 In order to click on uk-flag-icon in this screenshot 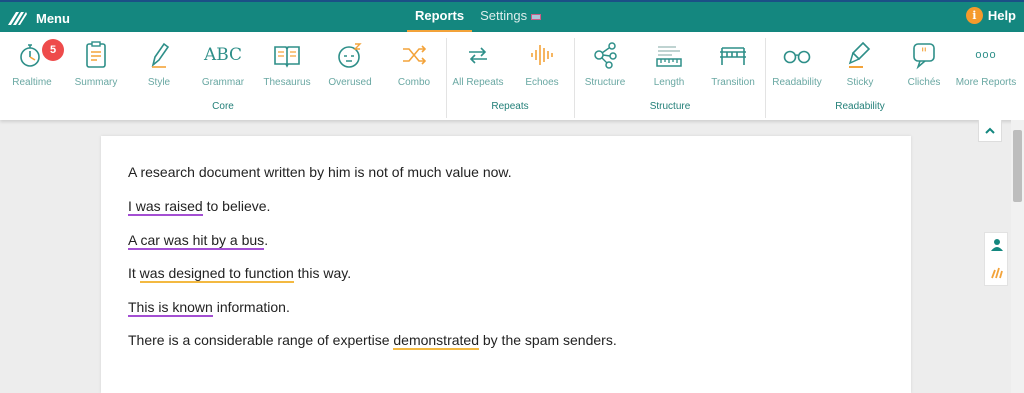, I will do `click(536, 16)`.